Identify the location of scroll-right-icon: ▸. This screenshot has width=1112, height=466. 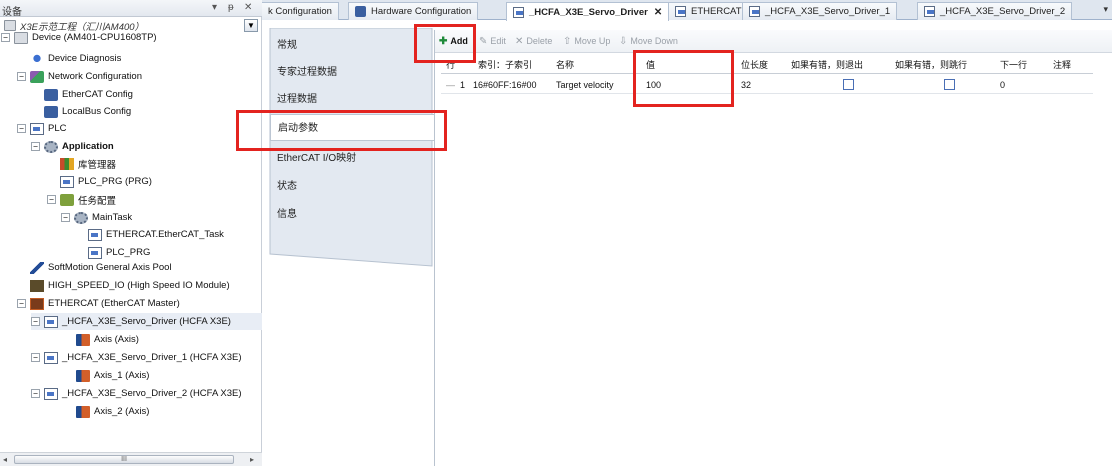
(252, 459).